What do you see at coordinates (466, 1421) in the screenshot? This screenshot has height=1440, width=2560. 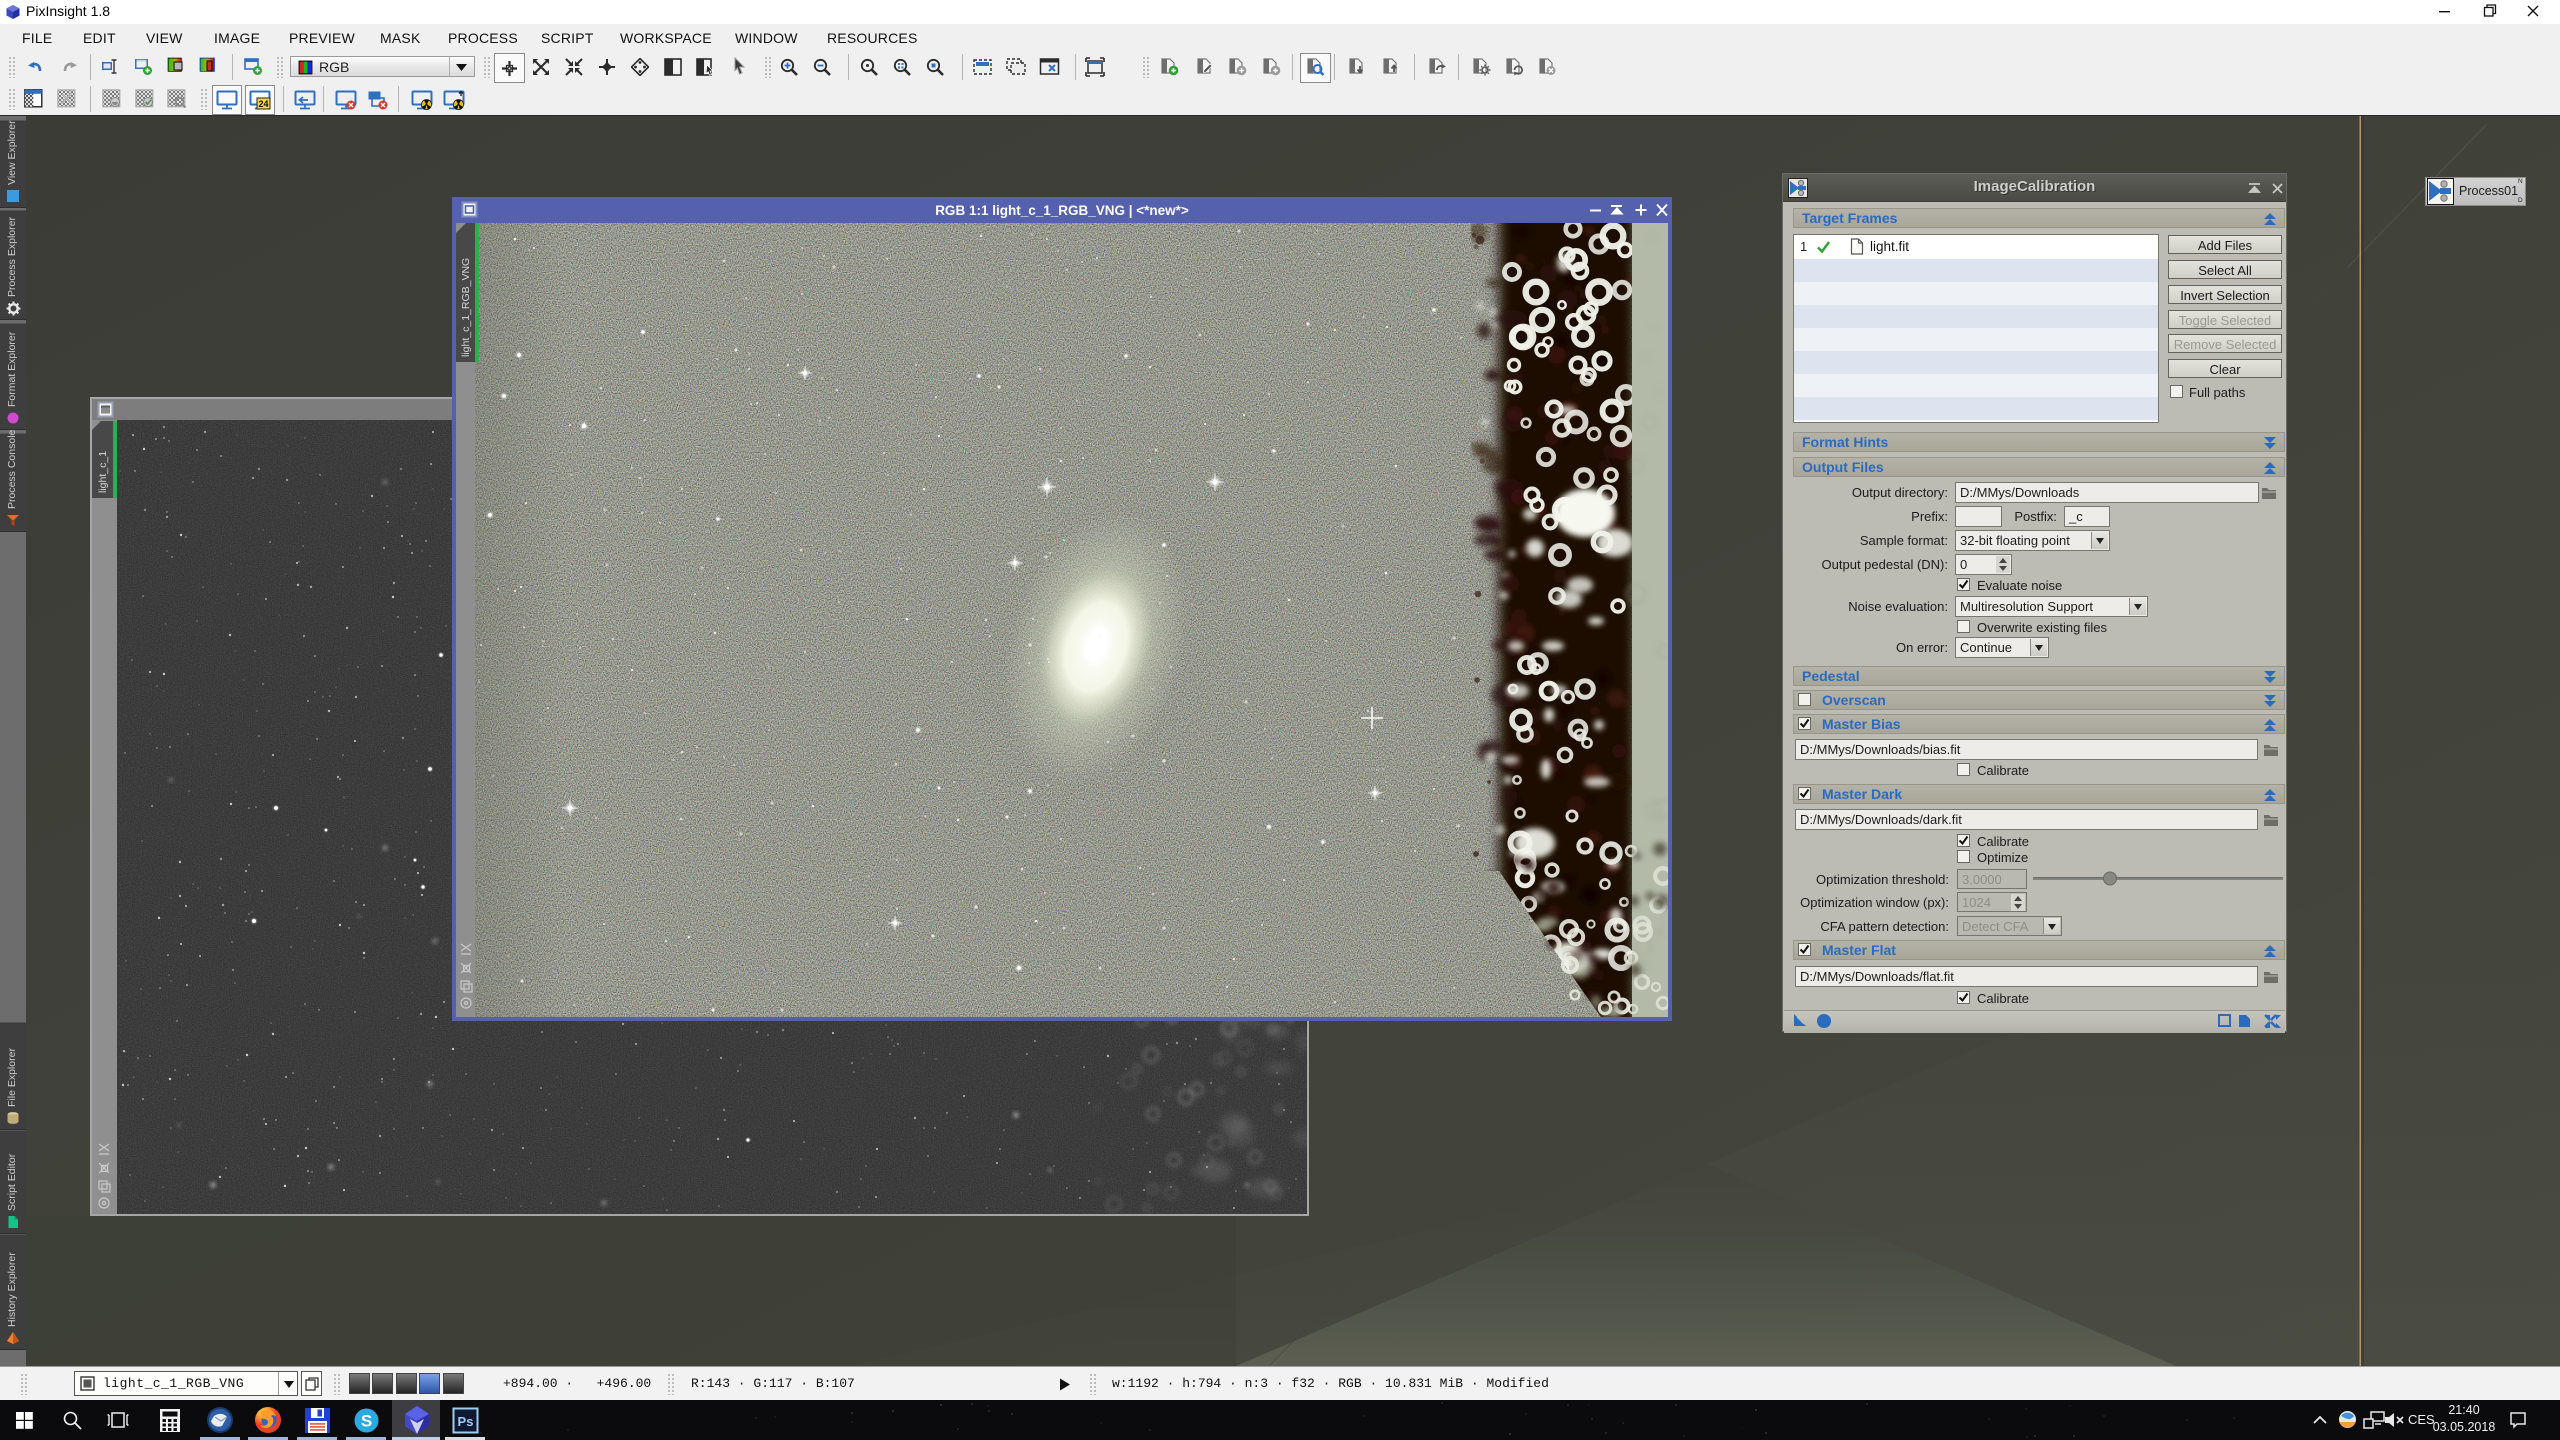 I see `svg-text: Ps` at bounding box center [466, 1421].